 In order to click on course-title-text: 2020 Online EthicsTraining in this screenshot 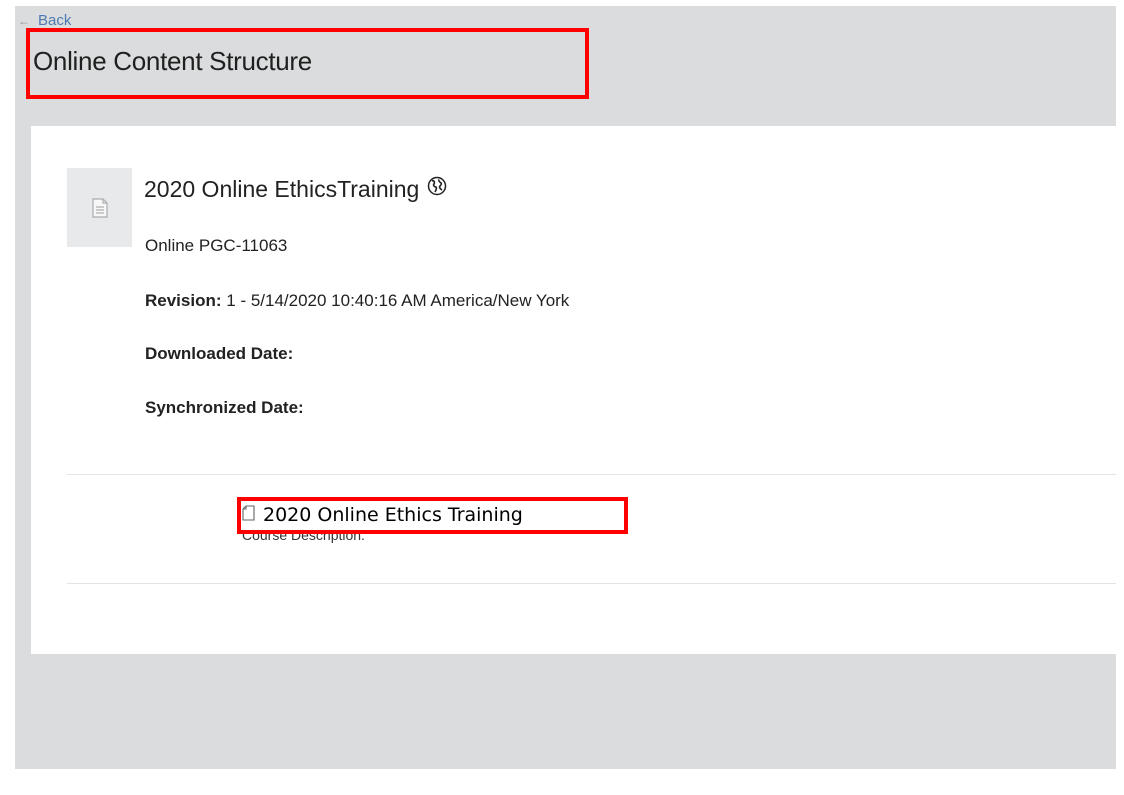, I will do `click(282, 189)`.